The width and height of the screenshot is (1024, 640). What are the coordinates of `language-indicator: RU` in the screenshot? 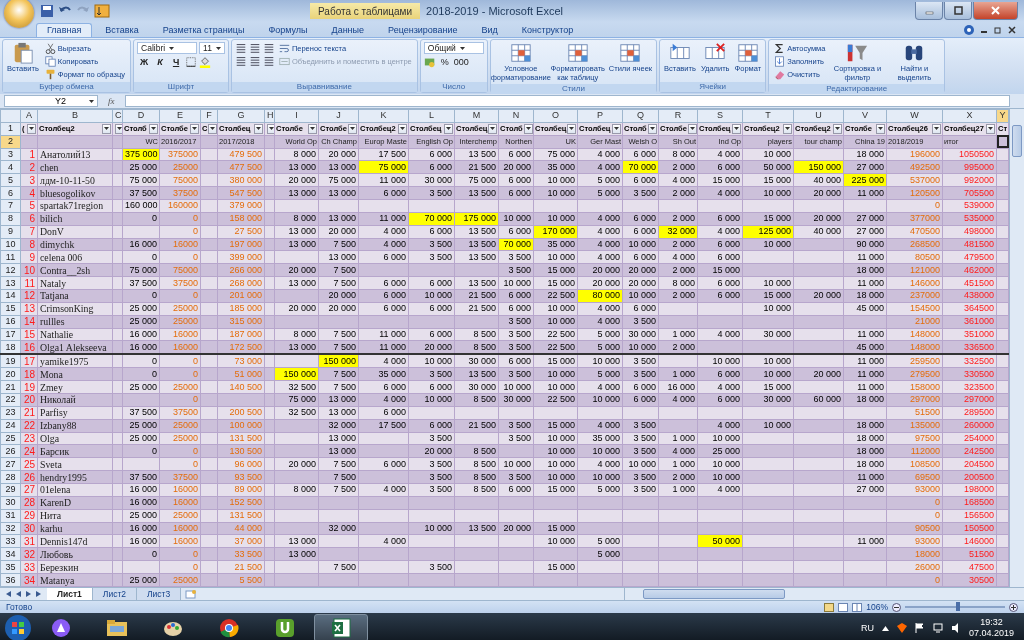 It's located at (867, 628).